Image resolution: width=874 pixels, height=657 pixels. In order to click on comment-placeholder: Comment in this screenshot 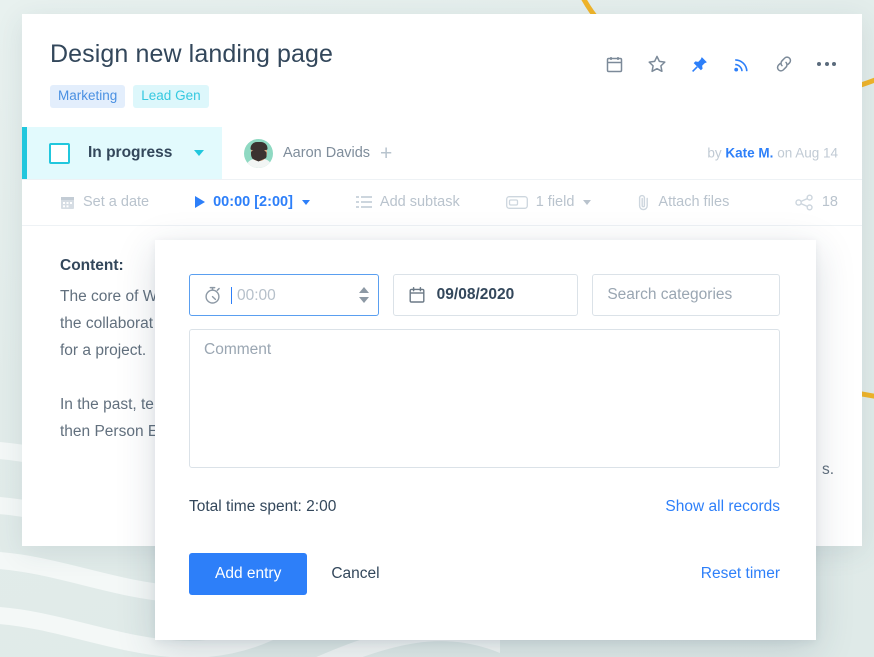, I will do `click(238, 349)`.